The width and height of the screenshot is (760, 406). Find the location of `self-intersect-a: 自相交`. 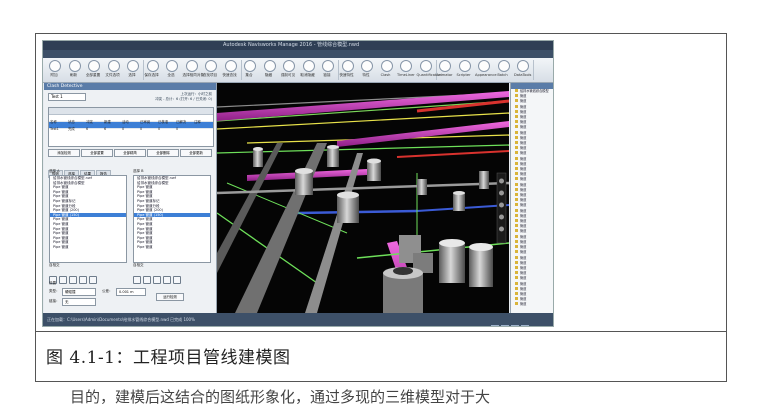

self-intersect-a: 自相交 is located at coordinates (54, 265).